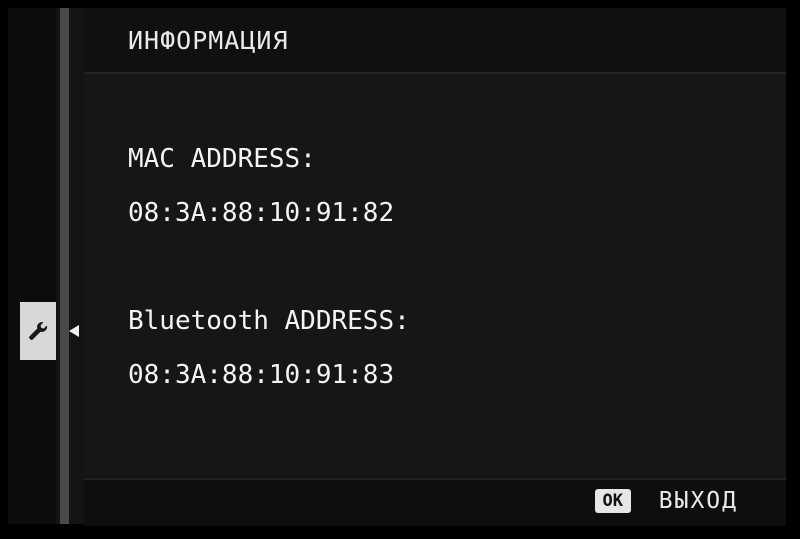  I want to click on menu-tab-rail, so click(32, 266).